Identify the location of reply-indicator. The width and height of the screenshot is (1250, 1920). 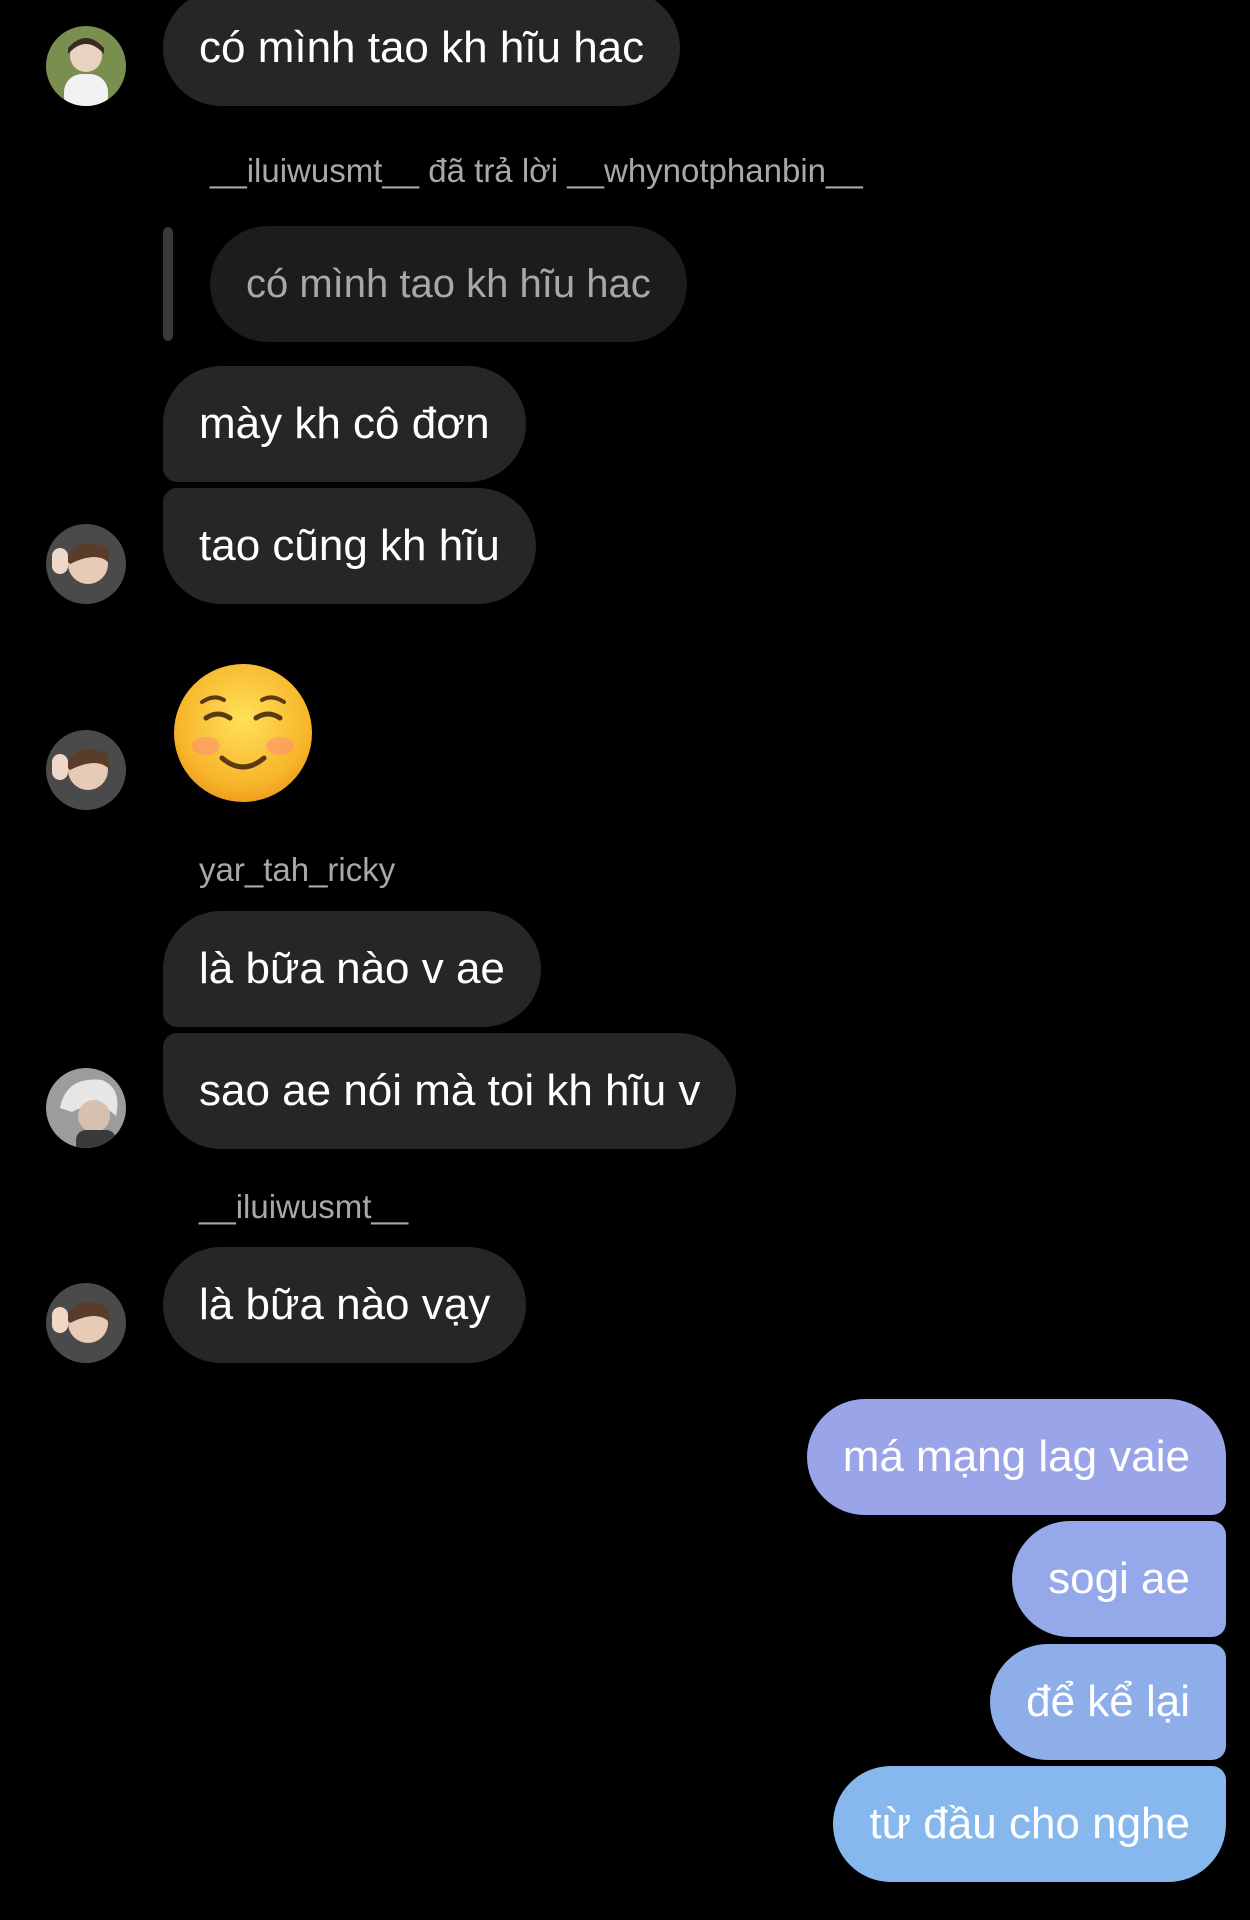
(168, 284).